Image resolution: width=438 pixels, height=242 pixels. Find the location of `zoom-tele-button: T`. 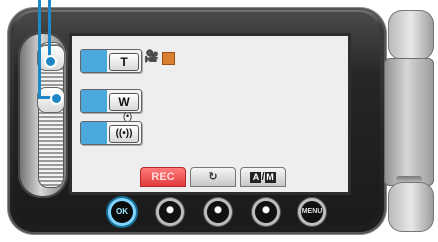

zoom-tele-button: T is located at coordinates (111, 61).